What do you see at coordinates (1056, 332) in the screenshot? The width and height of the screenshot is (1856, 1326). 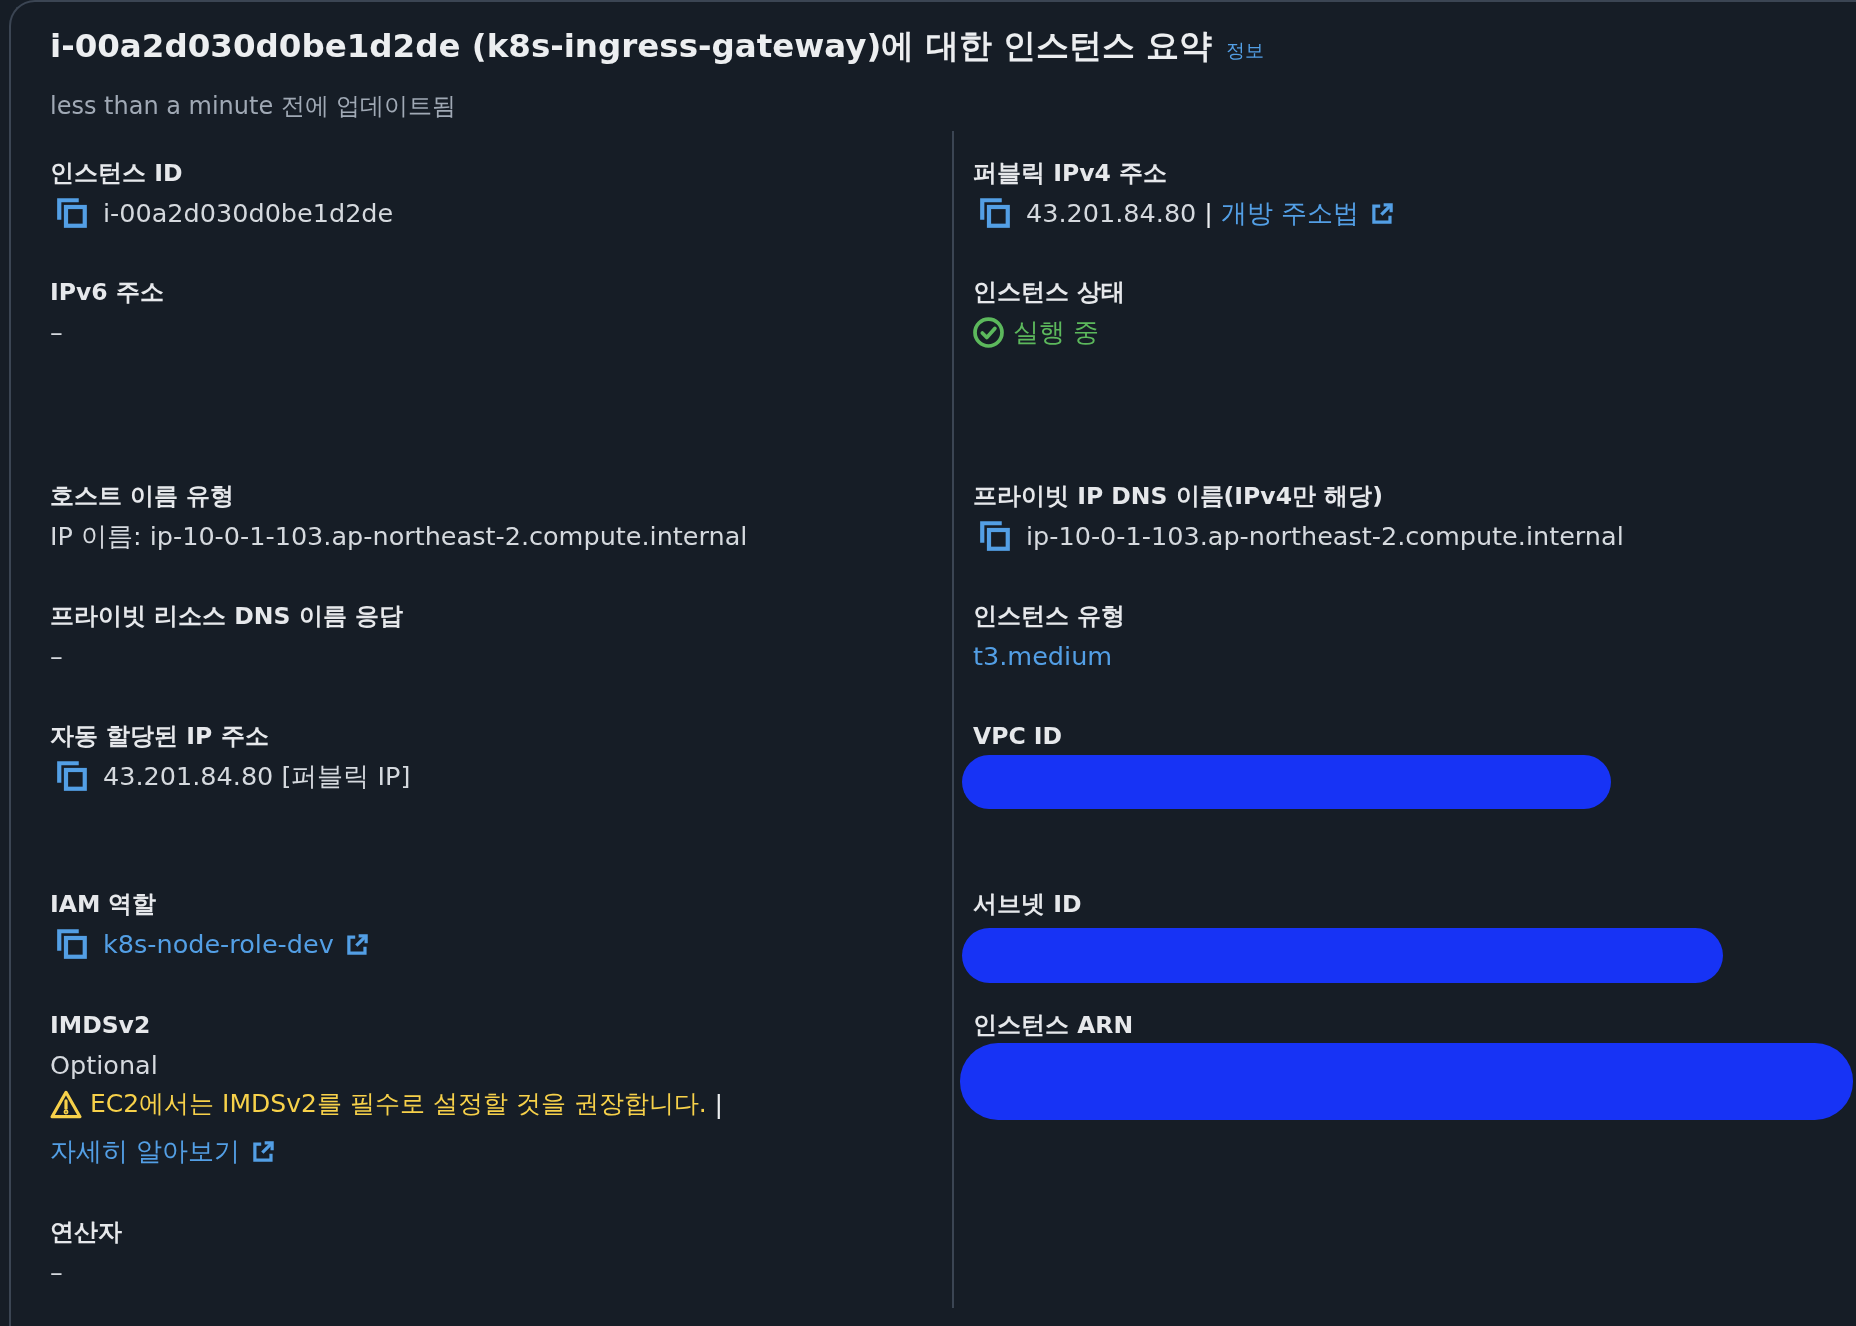 I see `status-text: 실행 중` at bounding box center [1056, 332].